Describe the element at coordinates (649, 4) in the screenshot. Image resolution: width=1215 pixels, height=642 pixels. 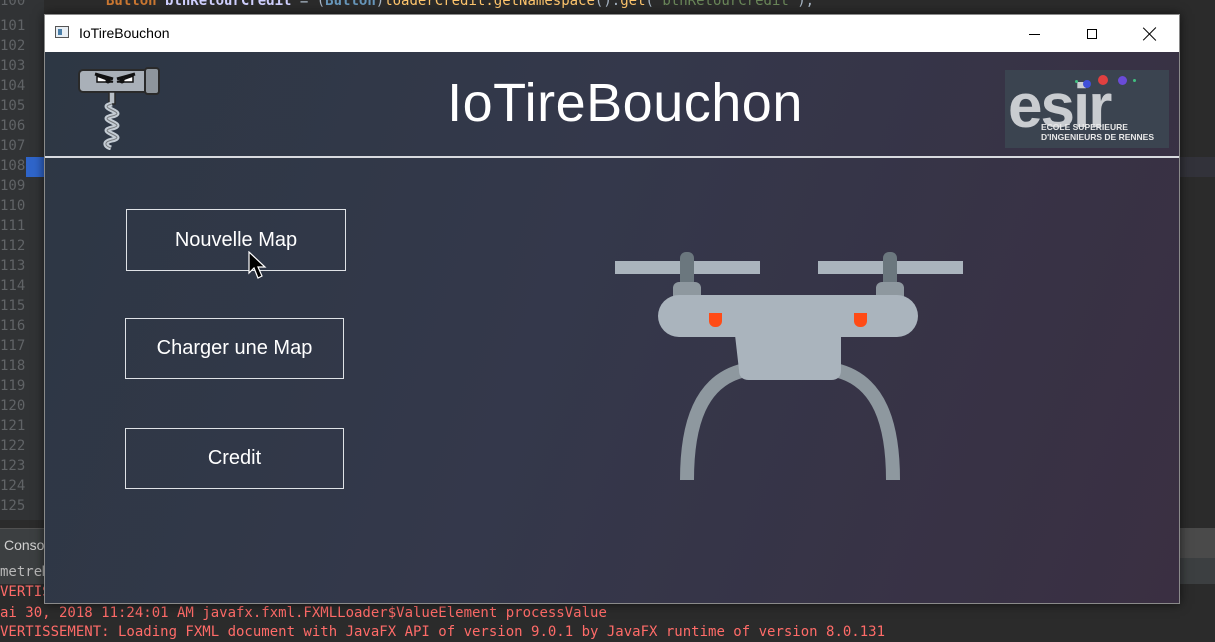
I see `code-paren: (` at that location.